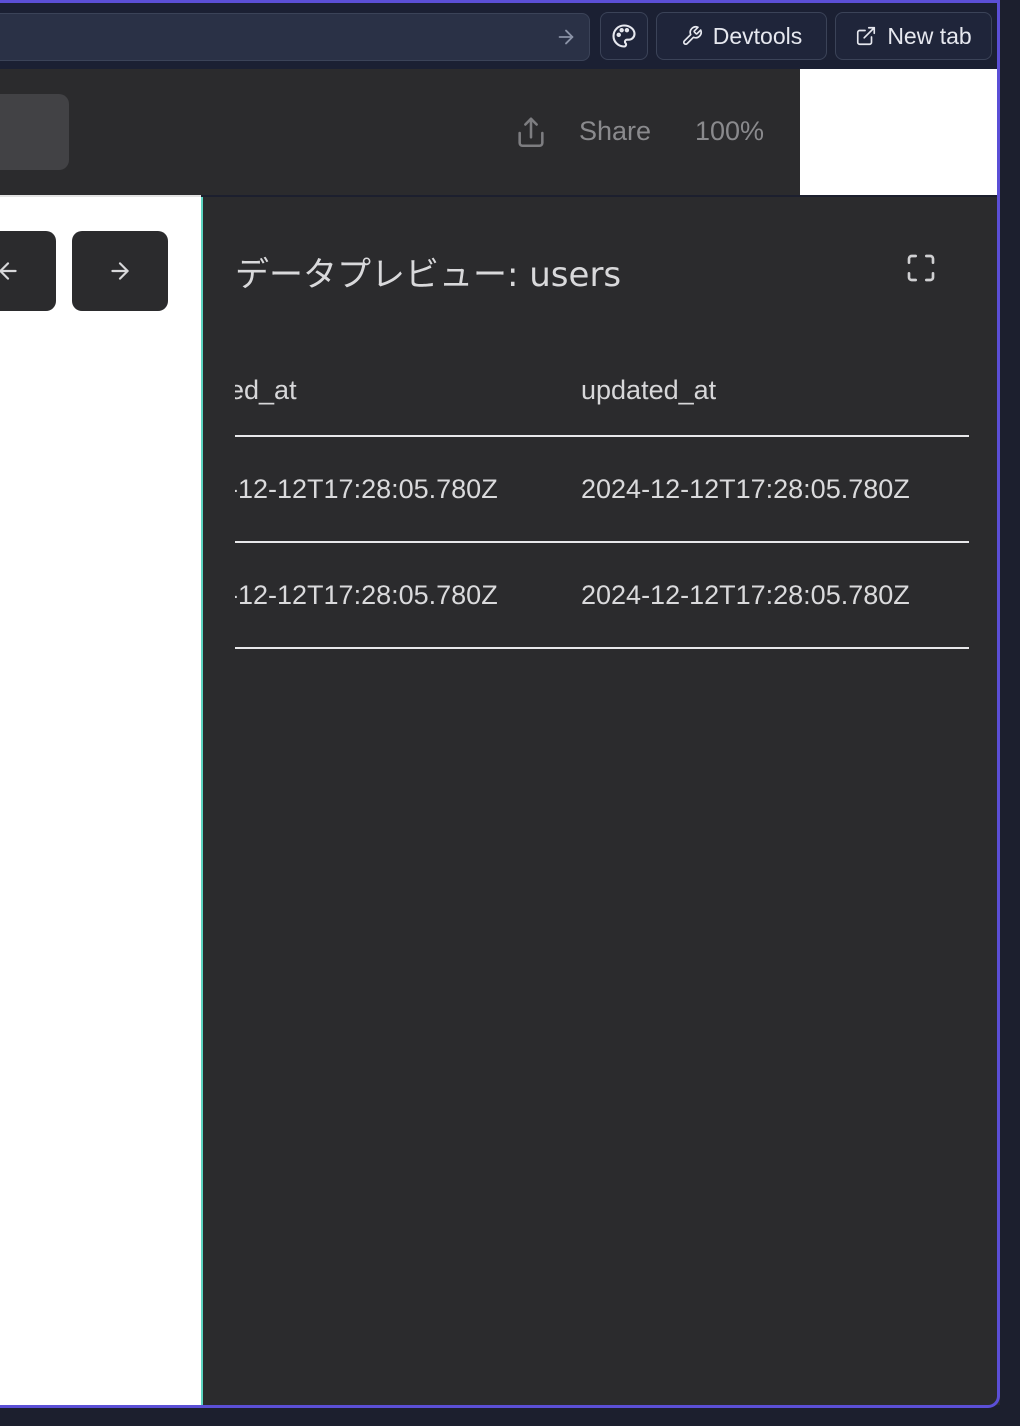 This screenshot has width=1020, height=1426. Describe the element at coordinates (692, 35) in the screenshot. I see `wrench-icon` at that location.